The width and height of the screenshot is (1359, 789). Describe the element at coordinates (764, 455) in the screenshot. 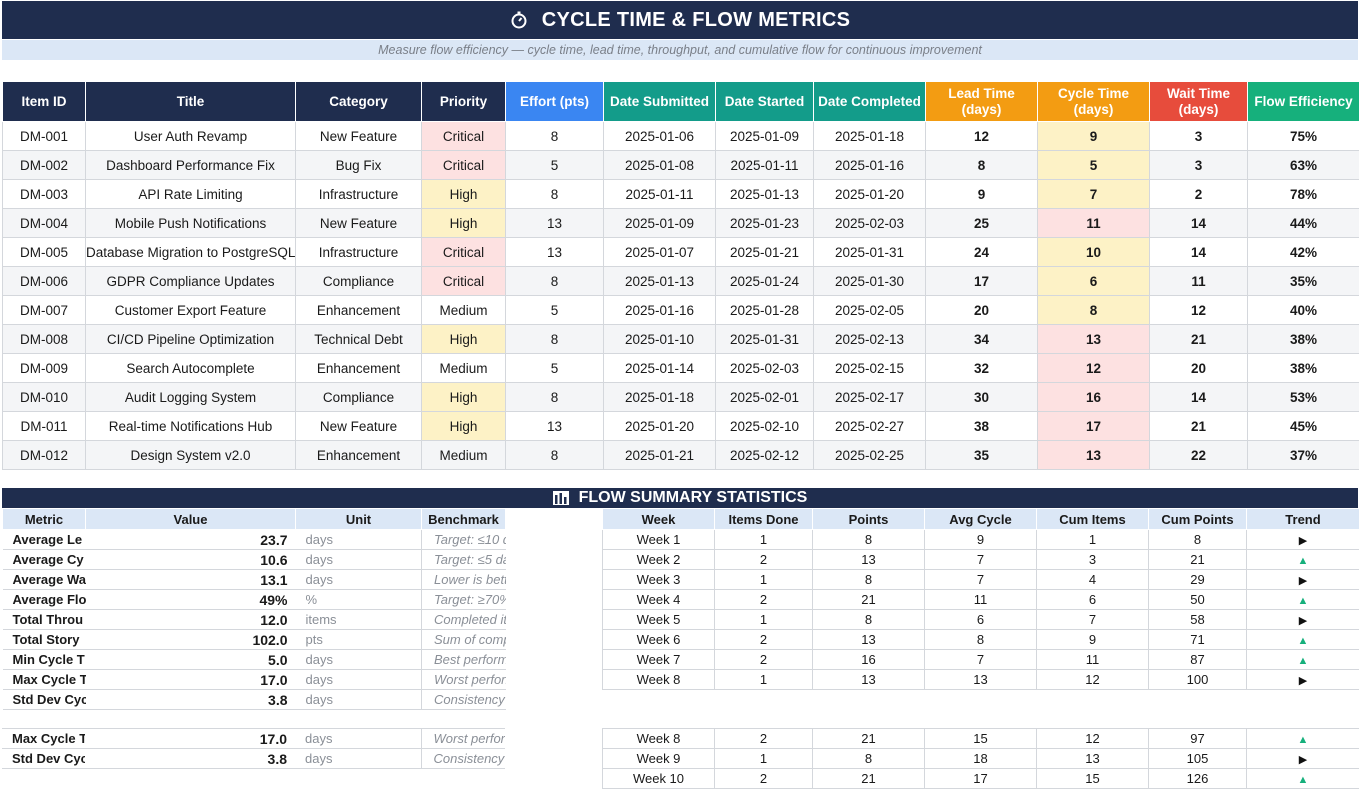

I see `cell-started: 2025-02-12` at that location.